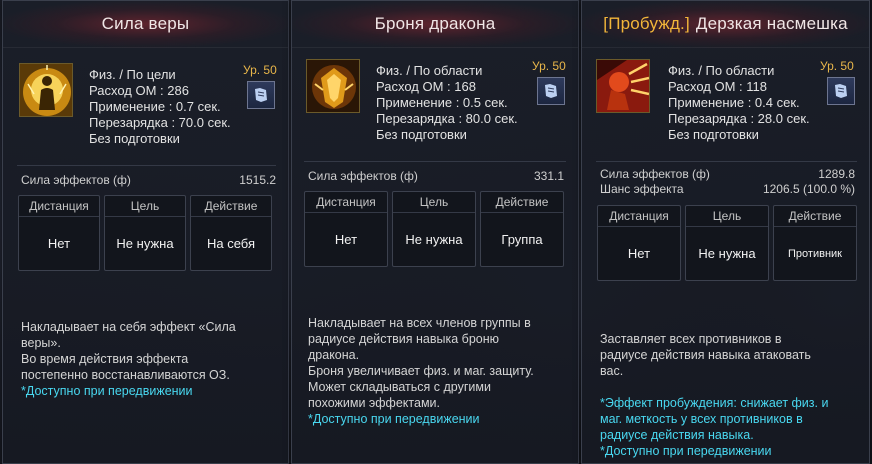 This screenshot has height=464, width=872. Describe the element at coordinates (419, 323) in the screenshot. I see `desc-line: Накладывает на всех членов группы в` at that location.